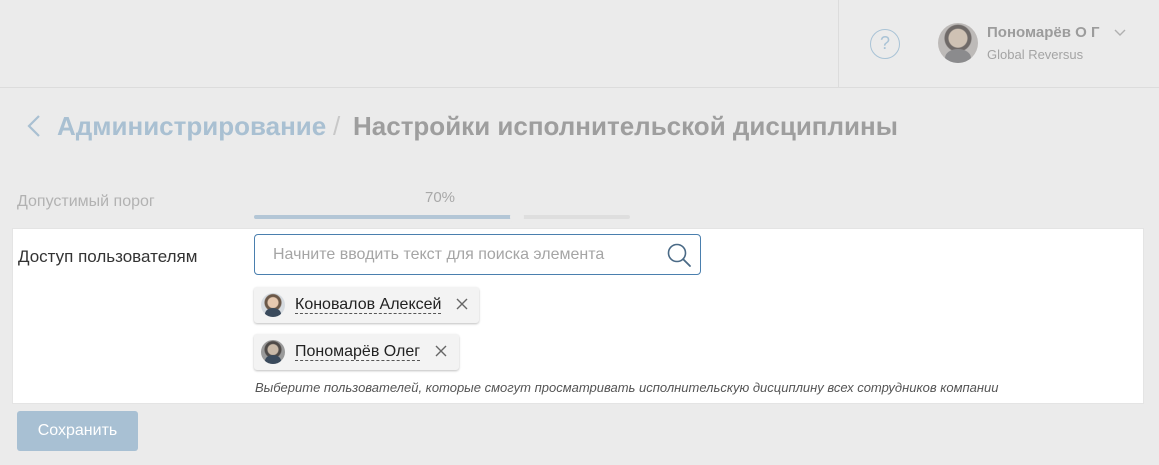 The width and height of the screenshot is (1159, 465). What do you see at coordinates (191, 126) in the screenshot?
I see `breadcrumb-parent-link: Администрирование` at bounding box center [191, 126].